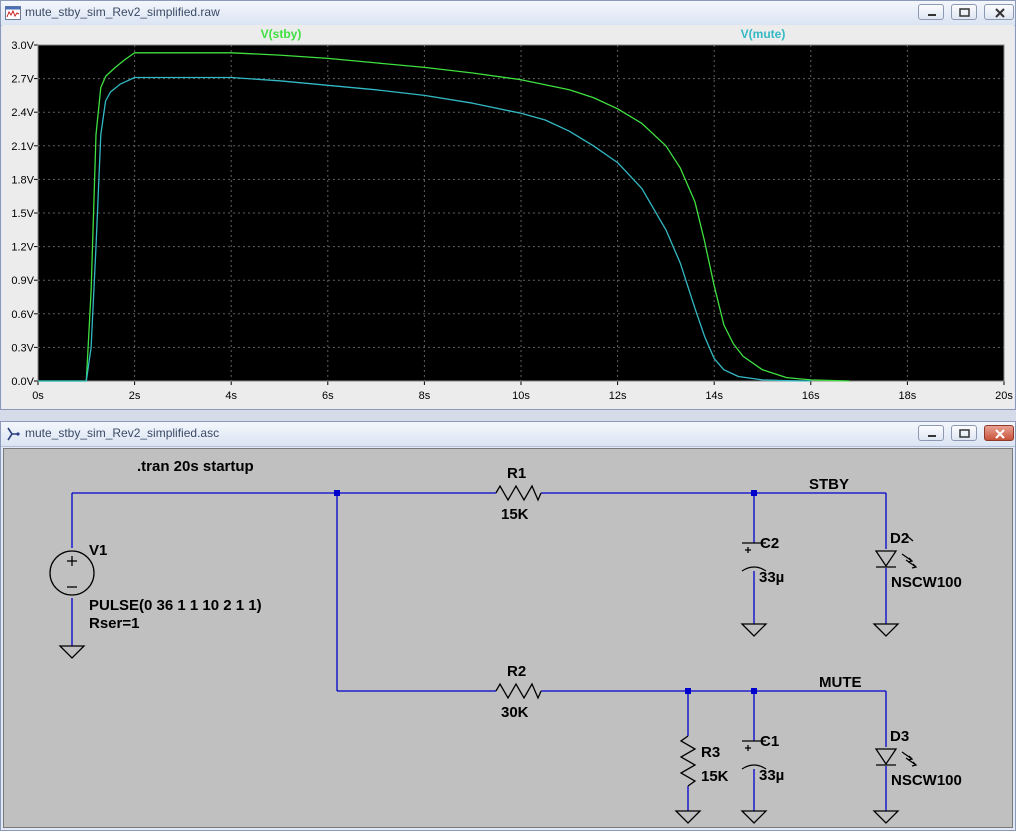 The image size is (1016, 831). Describe the element at coordinates (515, 712) in the screenshot. I see `r2-value: 30K` at that location.